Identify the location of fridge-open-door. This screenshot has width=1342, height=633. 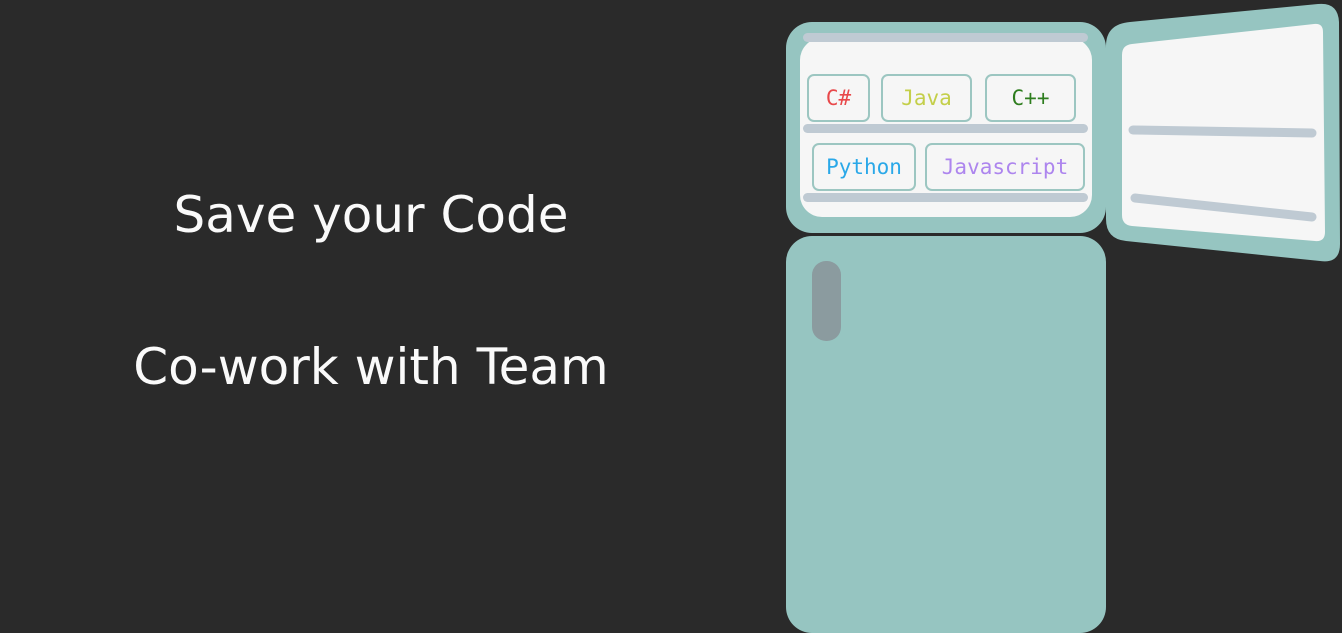
(1223, 132).